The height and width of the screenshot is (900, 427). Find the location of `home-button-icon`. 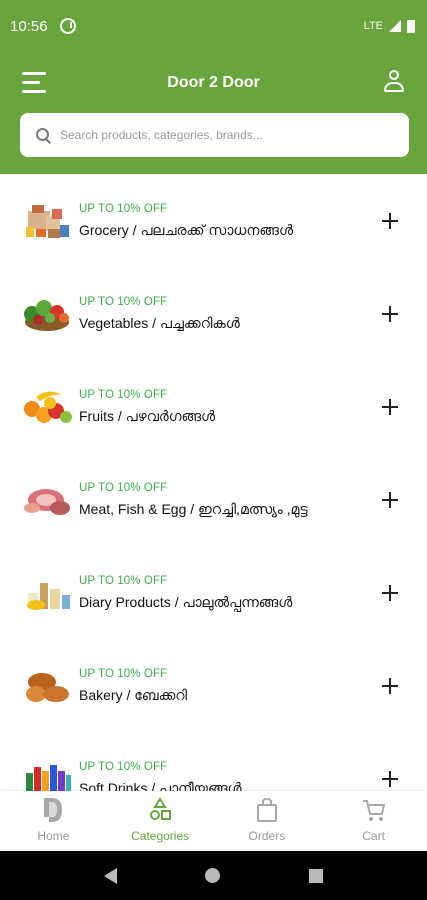

home-button-icon is located at coordinates (213, 875).